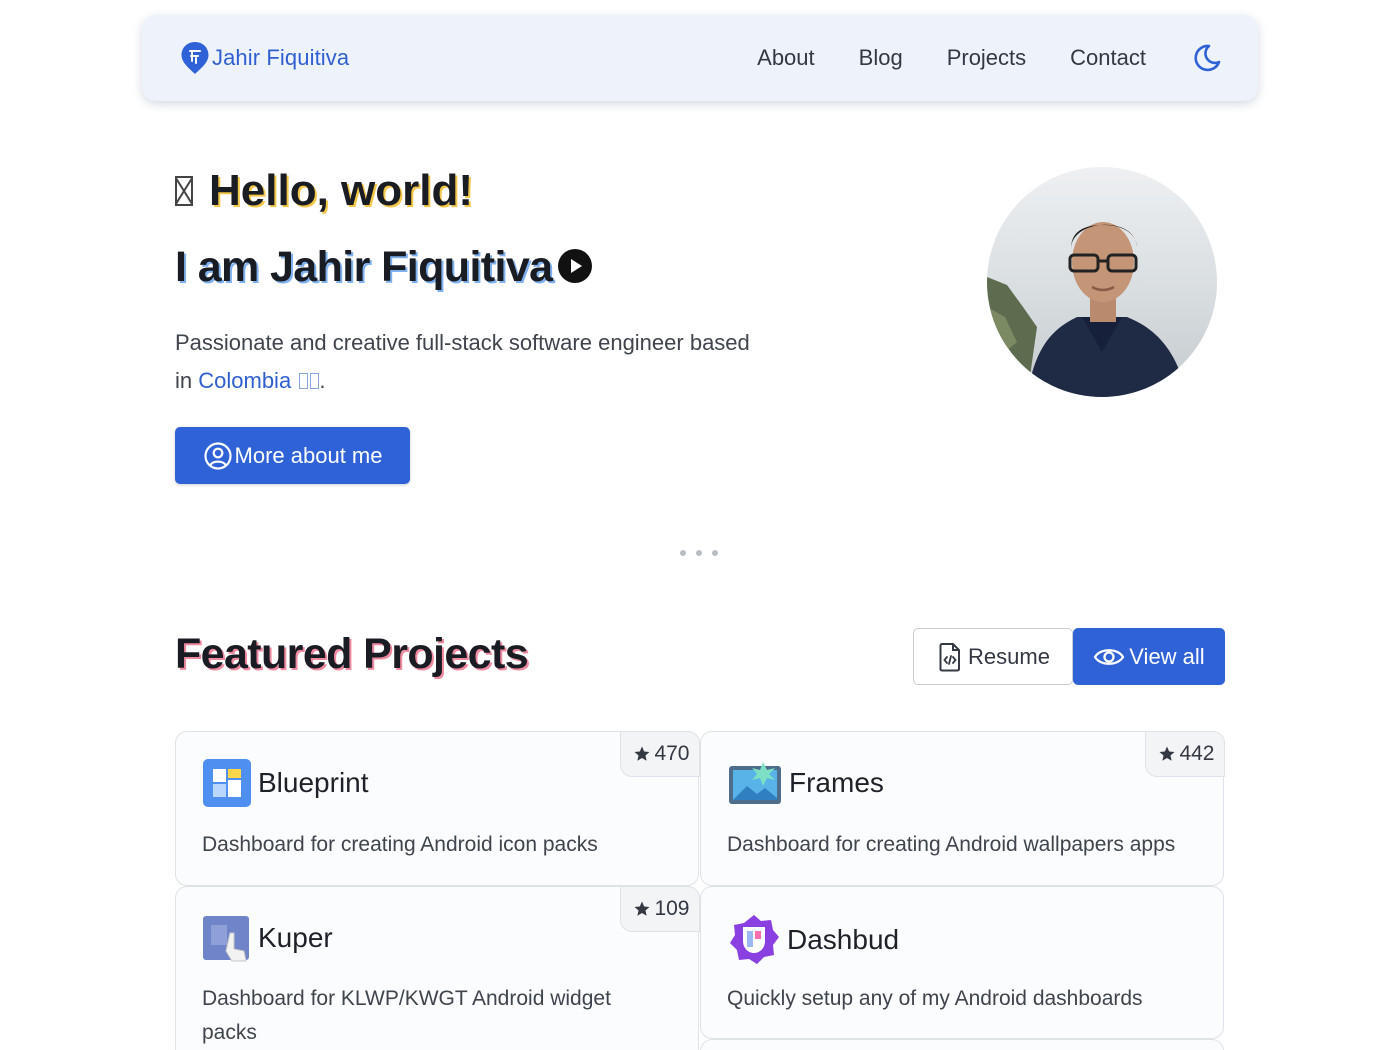 The width and height of the screenshot is (1400, 1050). I want to click on country-link: Colombia, so click(259, 380).